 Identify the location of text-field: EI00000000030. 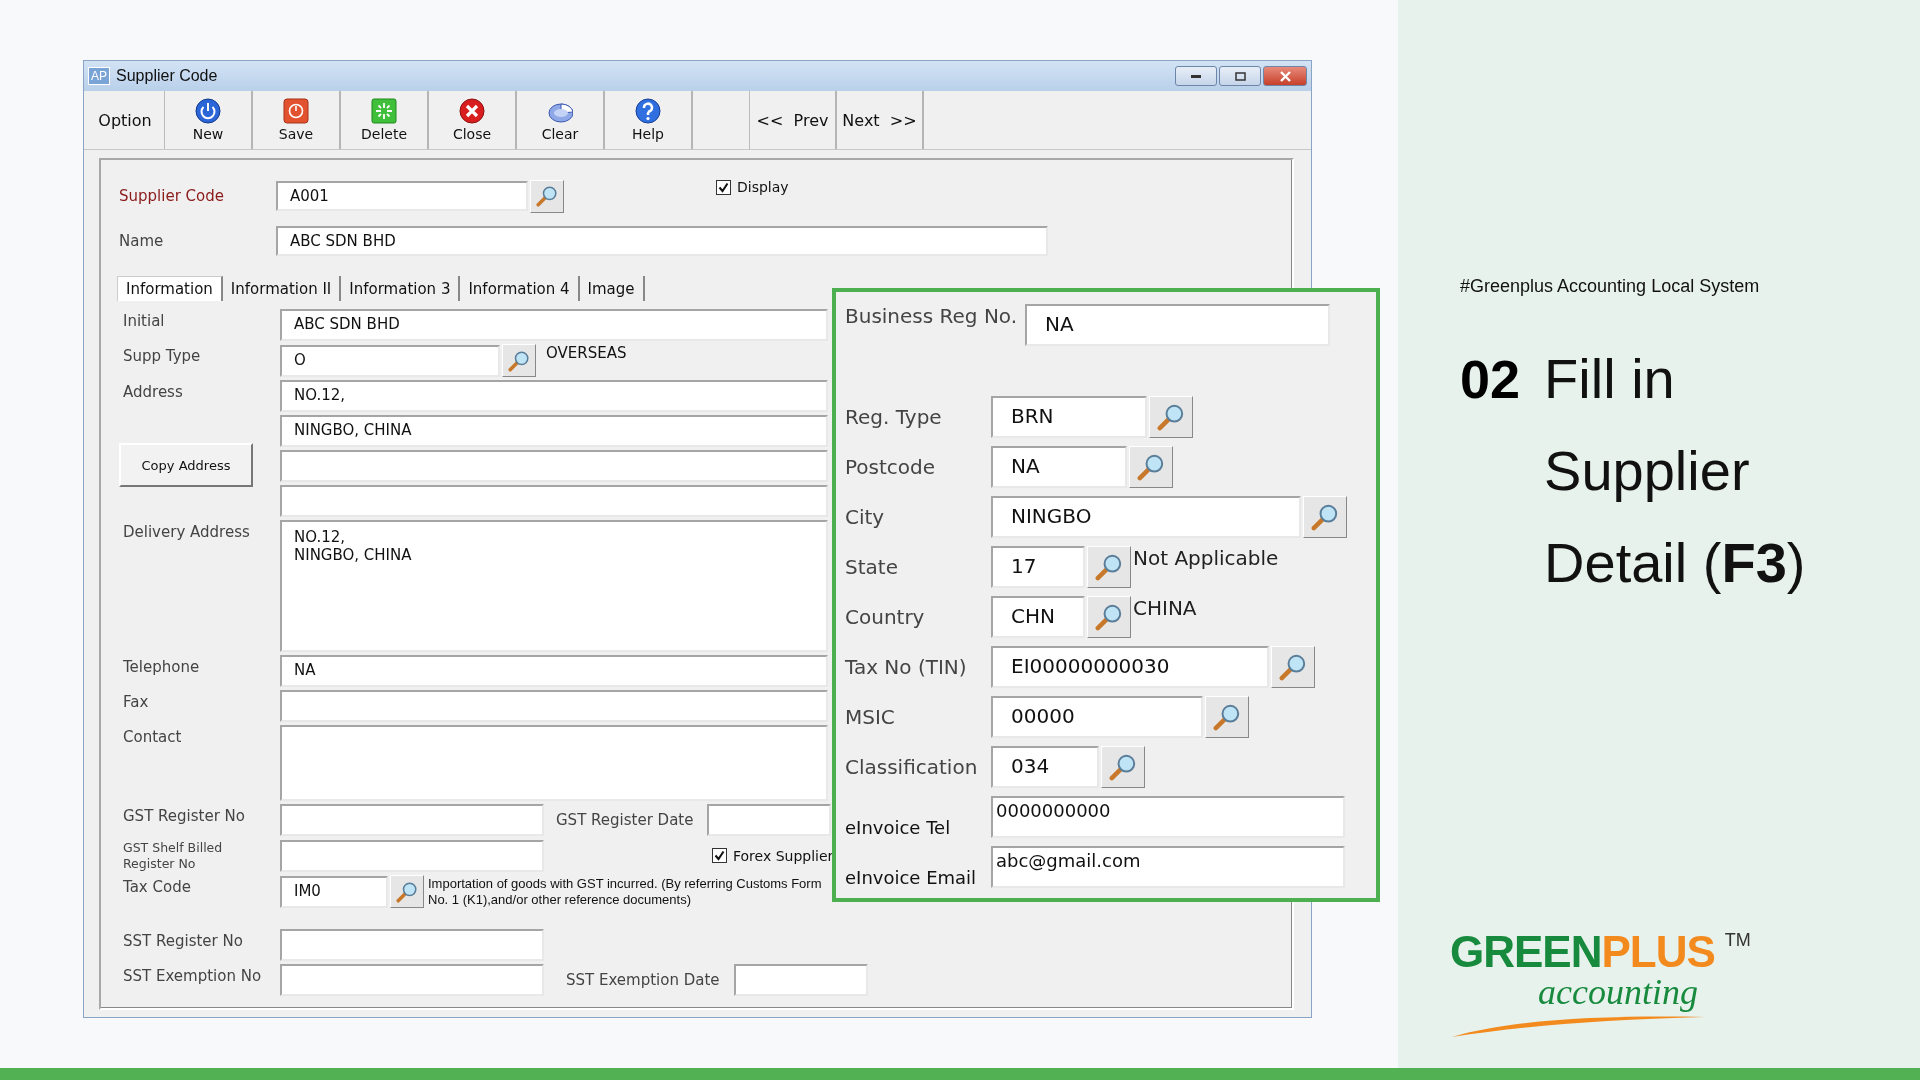
(1130, 667).